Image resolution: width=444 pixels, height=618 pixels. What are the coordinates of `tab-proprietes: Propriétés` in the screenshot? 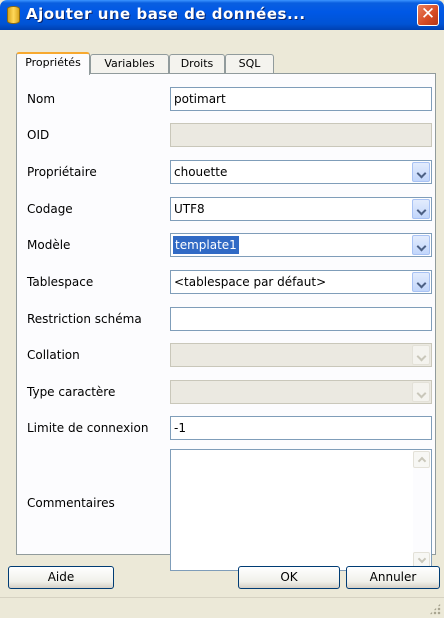 It's located at (53, 63).